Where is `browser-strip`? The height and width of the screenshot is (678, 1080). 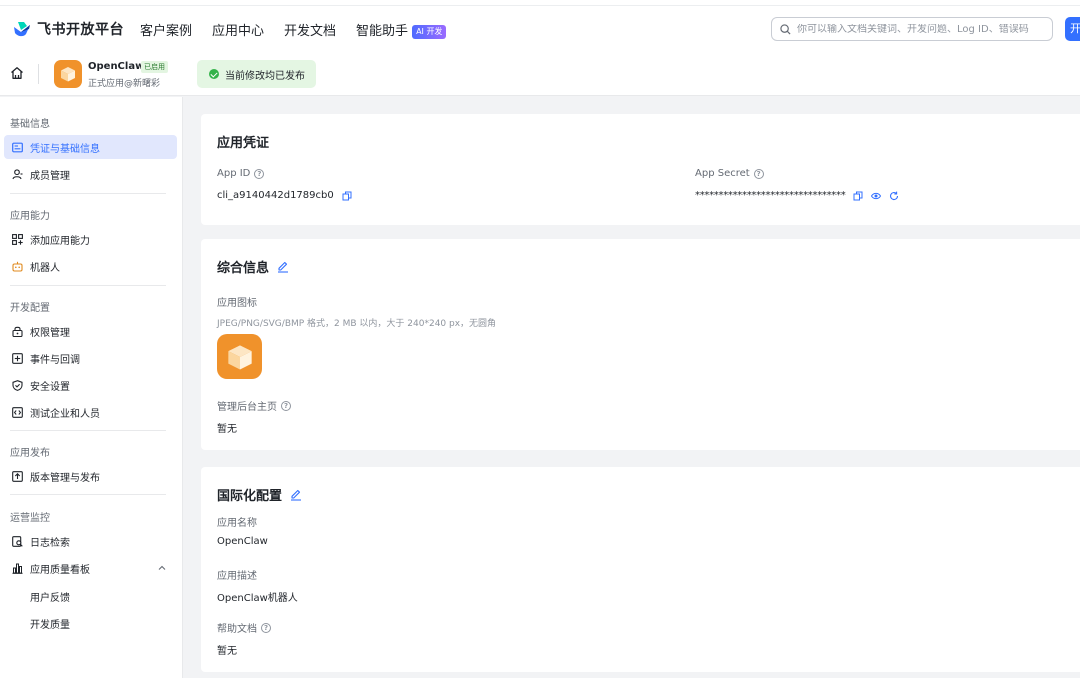 browser-strip is located at coordinates (540, 3).